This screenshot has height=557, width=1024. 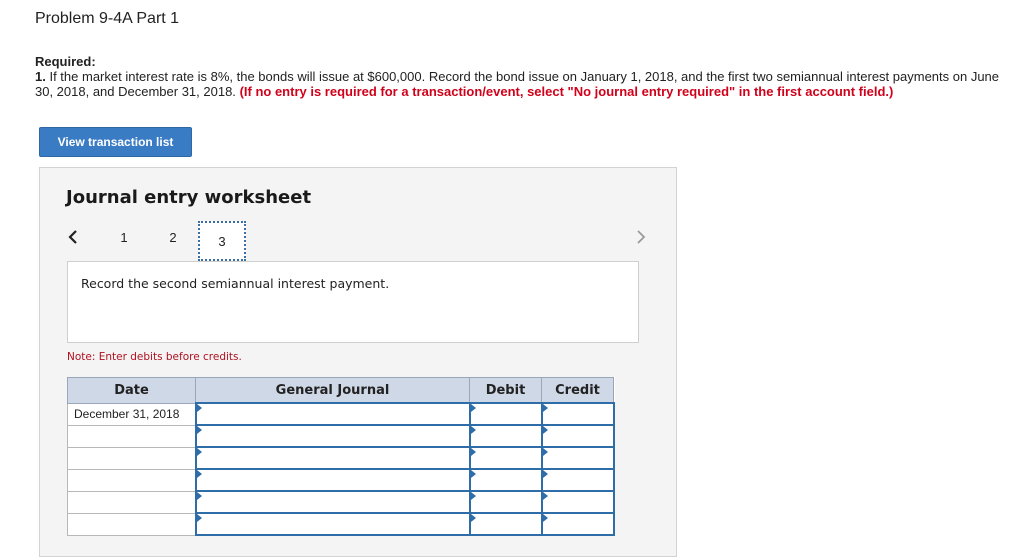 What do you see at coordinates (107, 18) in the screenshot?
I see `problem-title: Problem 9-4A Part 1` at bounding box center [107, 18].